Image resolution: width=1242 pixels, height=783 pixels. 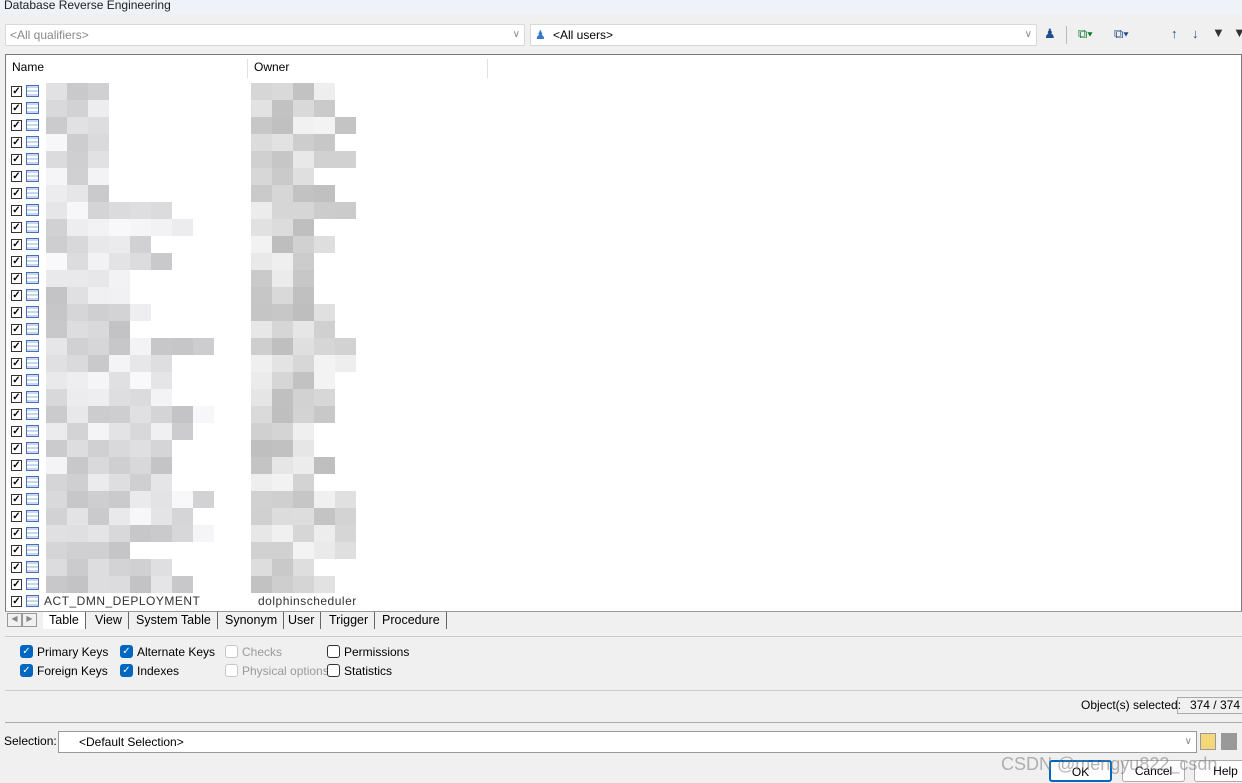 What do you see at coordinates (1237, 32) in the screenshot?
I see `filter-icon: ▼` at bounding box center [1237, 32].